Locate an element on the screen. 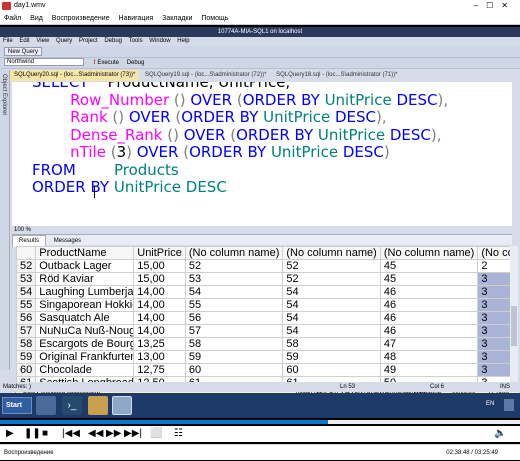  scroll-thumb is located at coordinates (514, 326).